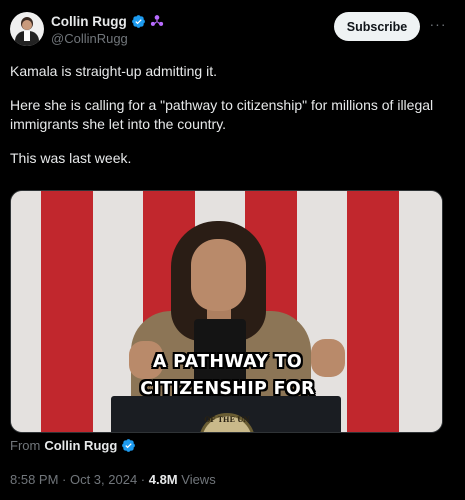 The width and height of the screenshot is (465, 500). I want to click on author-names: Collin Rugg @CollinRugg, so click(107, 29).